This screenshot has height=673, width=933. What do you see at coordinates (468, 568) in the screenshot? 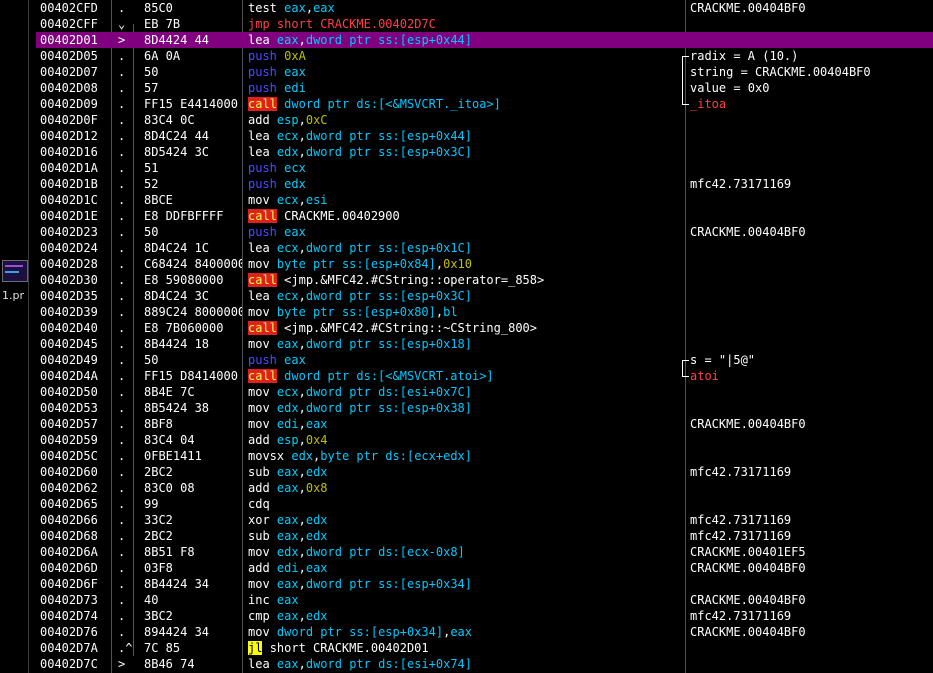
I see `disassembly-cell: add edi,eax` at bounding box center [468, 568].